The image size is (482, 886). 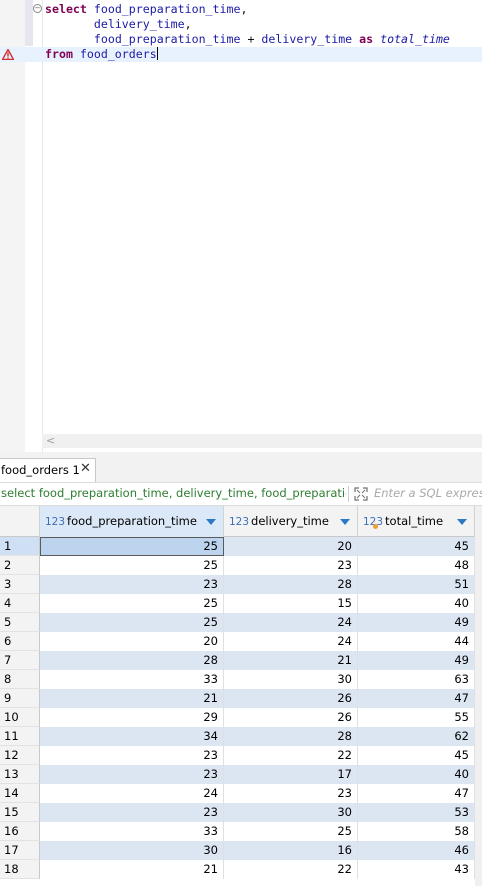 I want to click on table-cell: 63, so click(x=416, y=679).